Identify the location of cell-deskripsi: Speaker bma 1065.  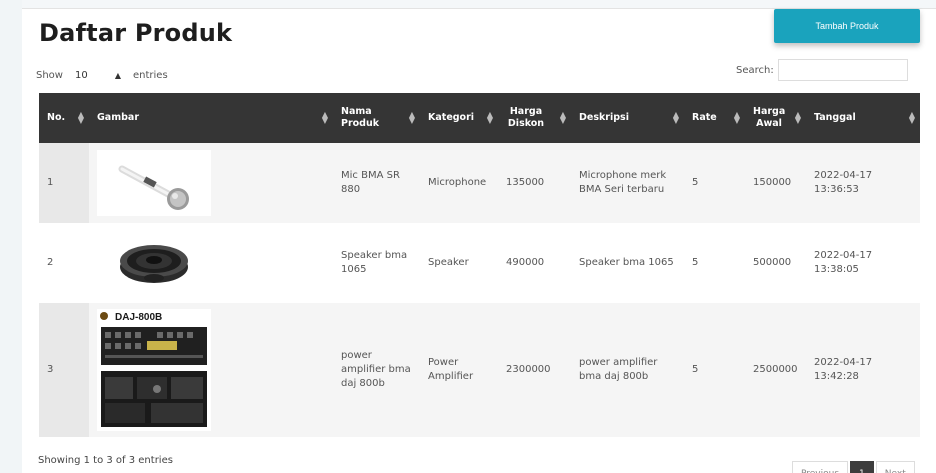
(627, 263).